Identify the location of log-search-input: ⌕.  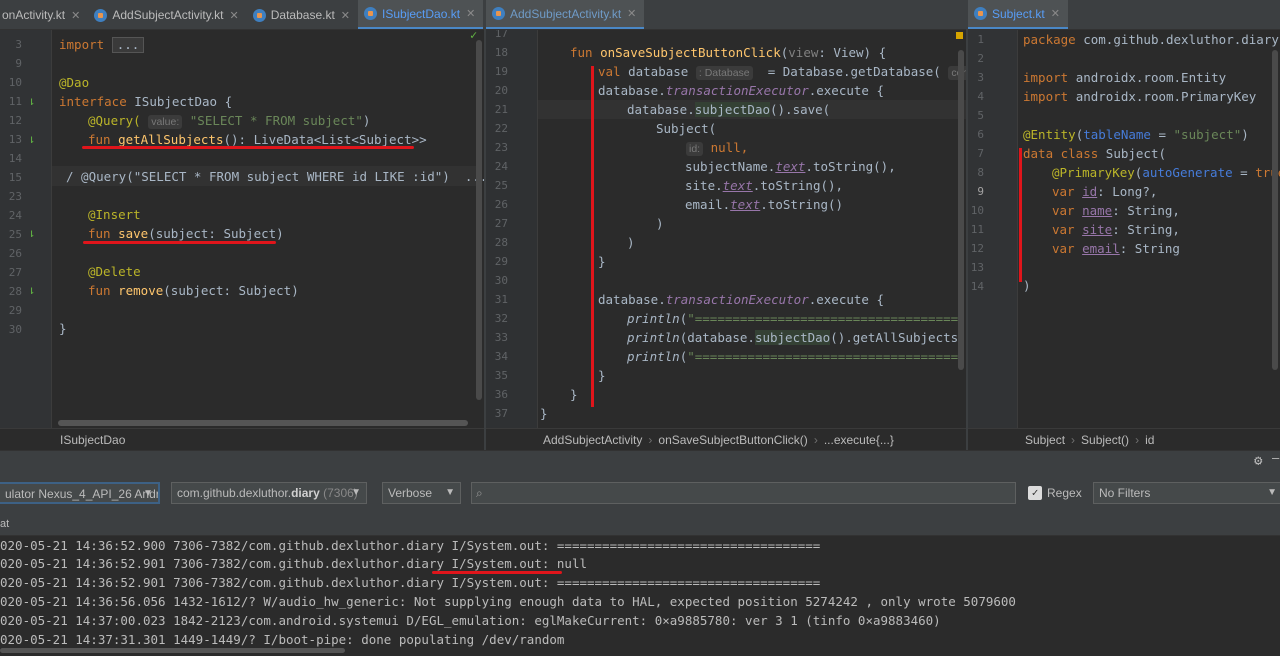
(743, 493).